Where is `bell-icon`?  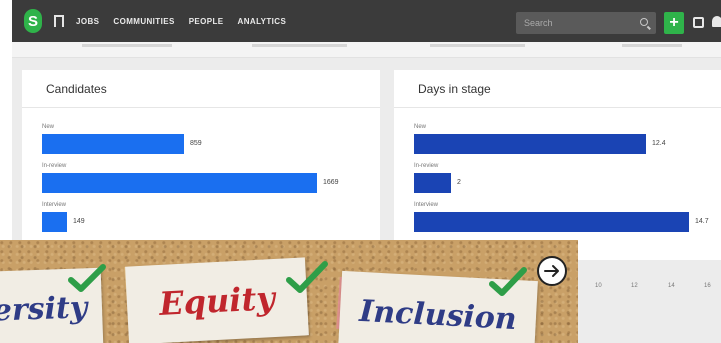
bell-icon is located at coordinates (716, 21).